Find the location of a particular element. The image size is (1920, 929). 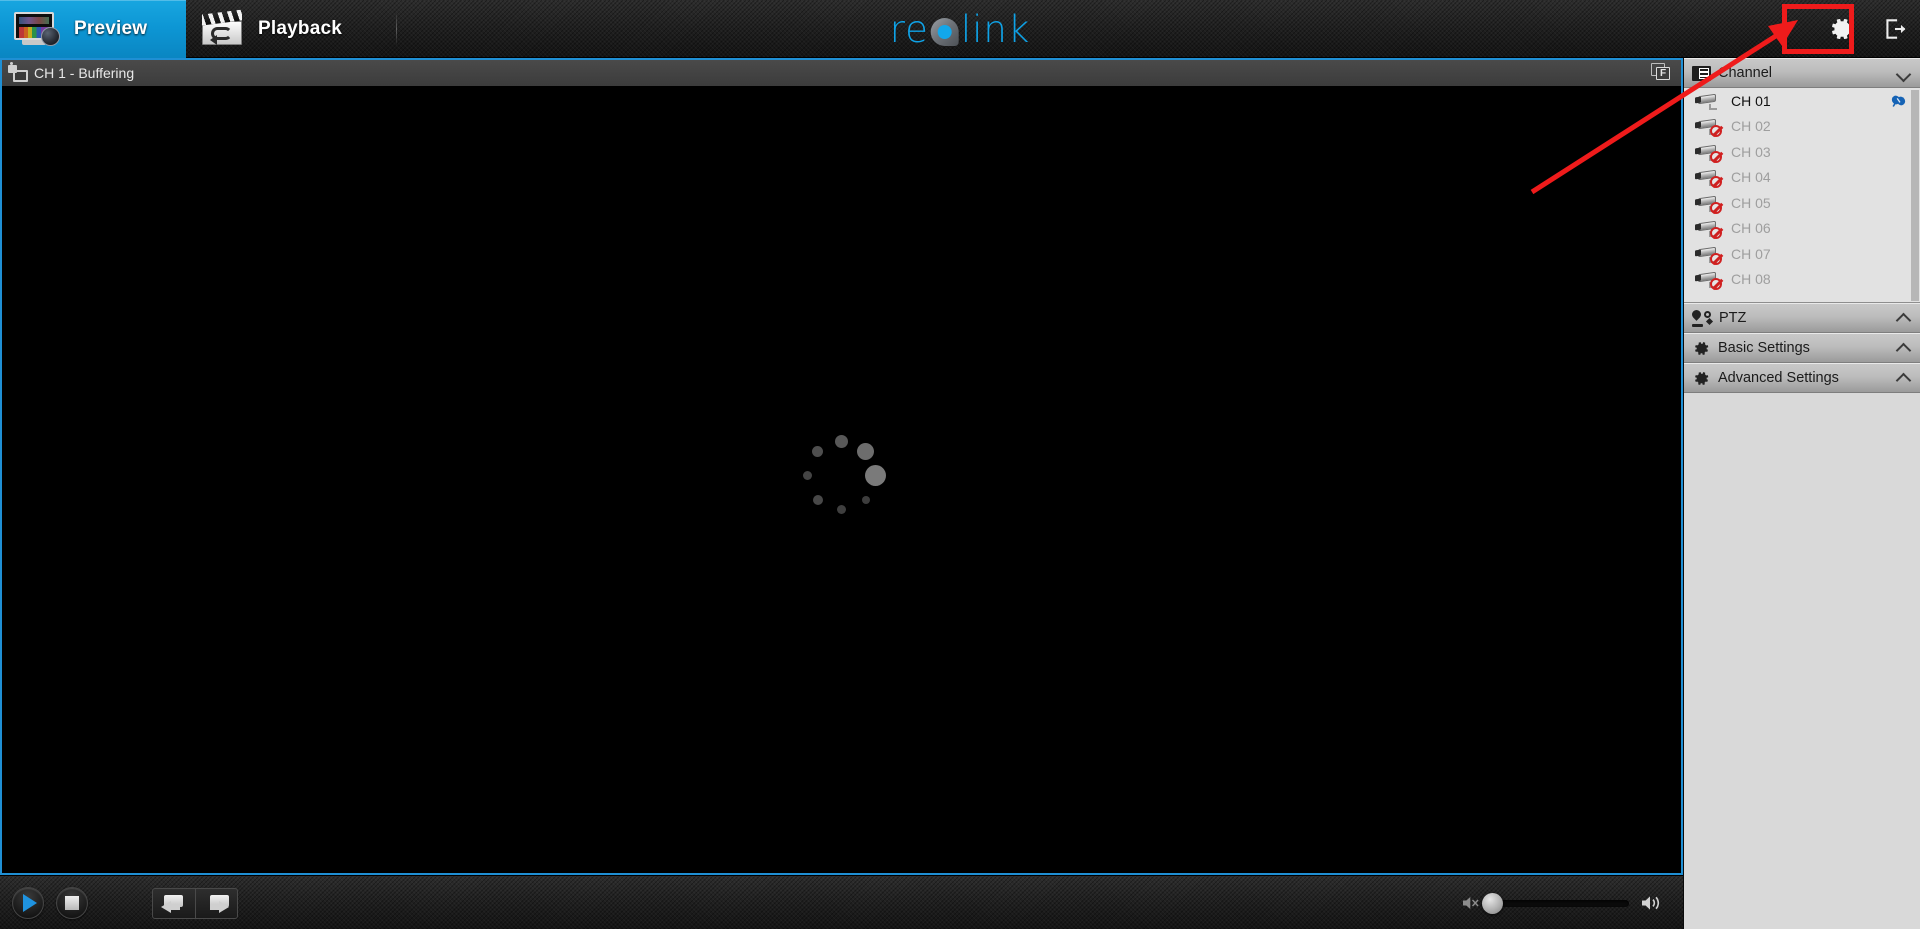

sidebar-section-advanced-settings: Advanced Settings is located at coordinates (1802, 378).